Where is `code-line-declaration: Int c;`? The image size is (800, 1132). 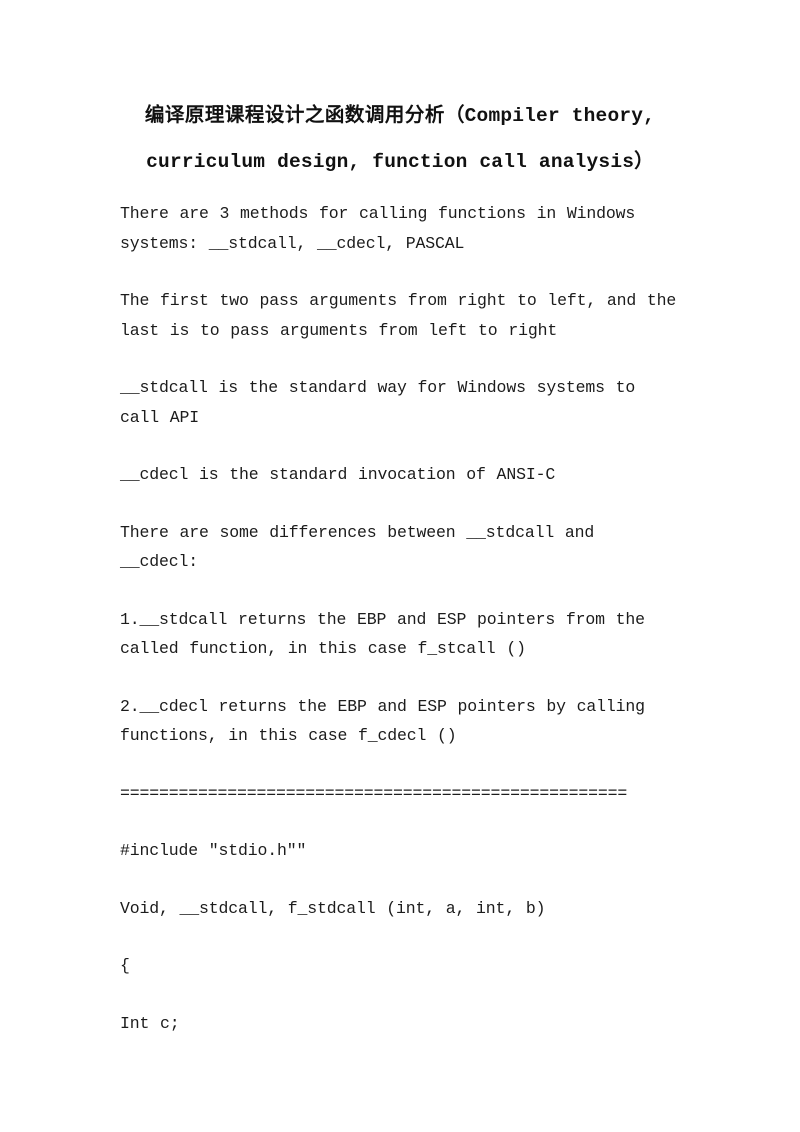
code-line-declaration: Int c; is located at coordinates (150, 1023).